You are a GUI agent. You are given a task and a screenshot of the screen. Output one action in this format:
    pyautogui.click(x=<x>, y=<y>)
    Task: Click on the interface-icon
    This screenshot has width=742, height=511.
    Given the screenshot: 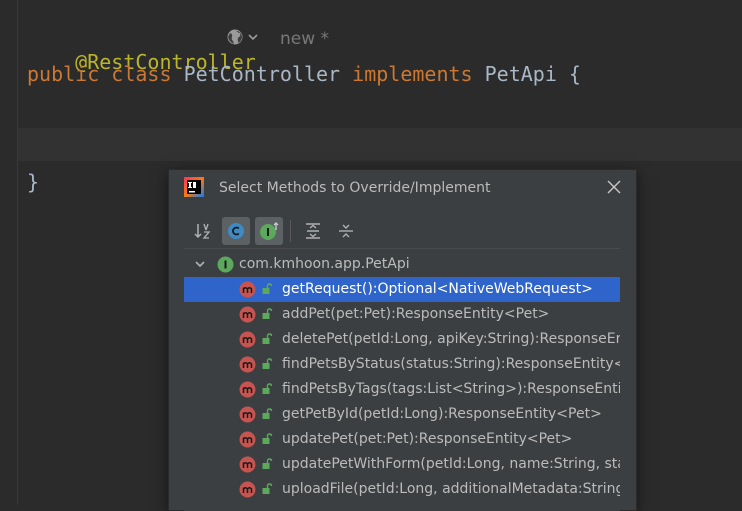 What is the action you would take?
    pyautogui.click(x=225, y=264)
    